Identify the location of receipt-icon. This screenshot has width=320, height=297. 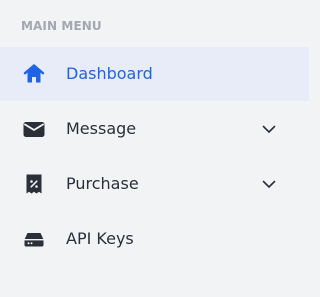
(34, 184).